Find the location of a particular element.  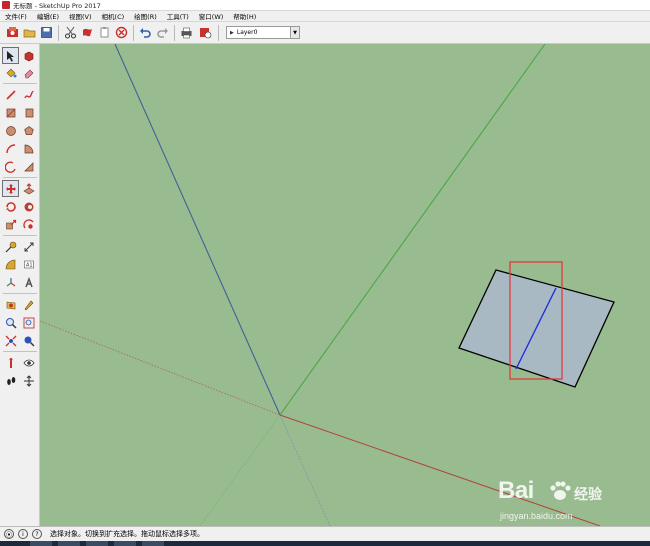

watermark-brand-cn: 经验 is located at coordinates (588, 495).